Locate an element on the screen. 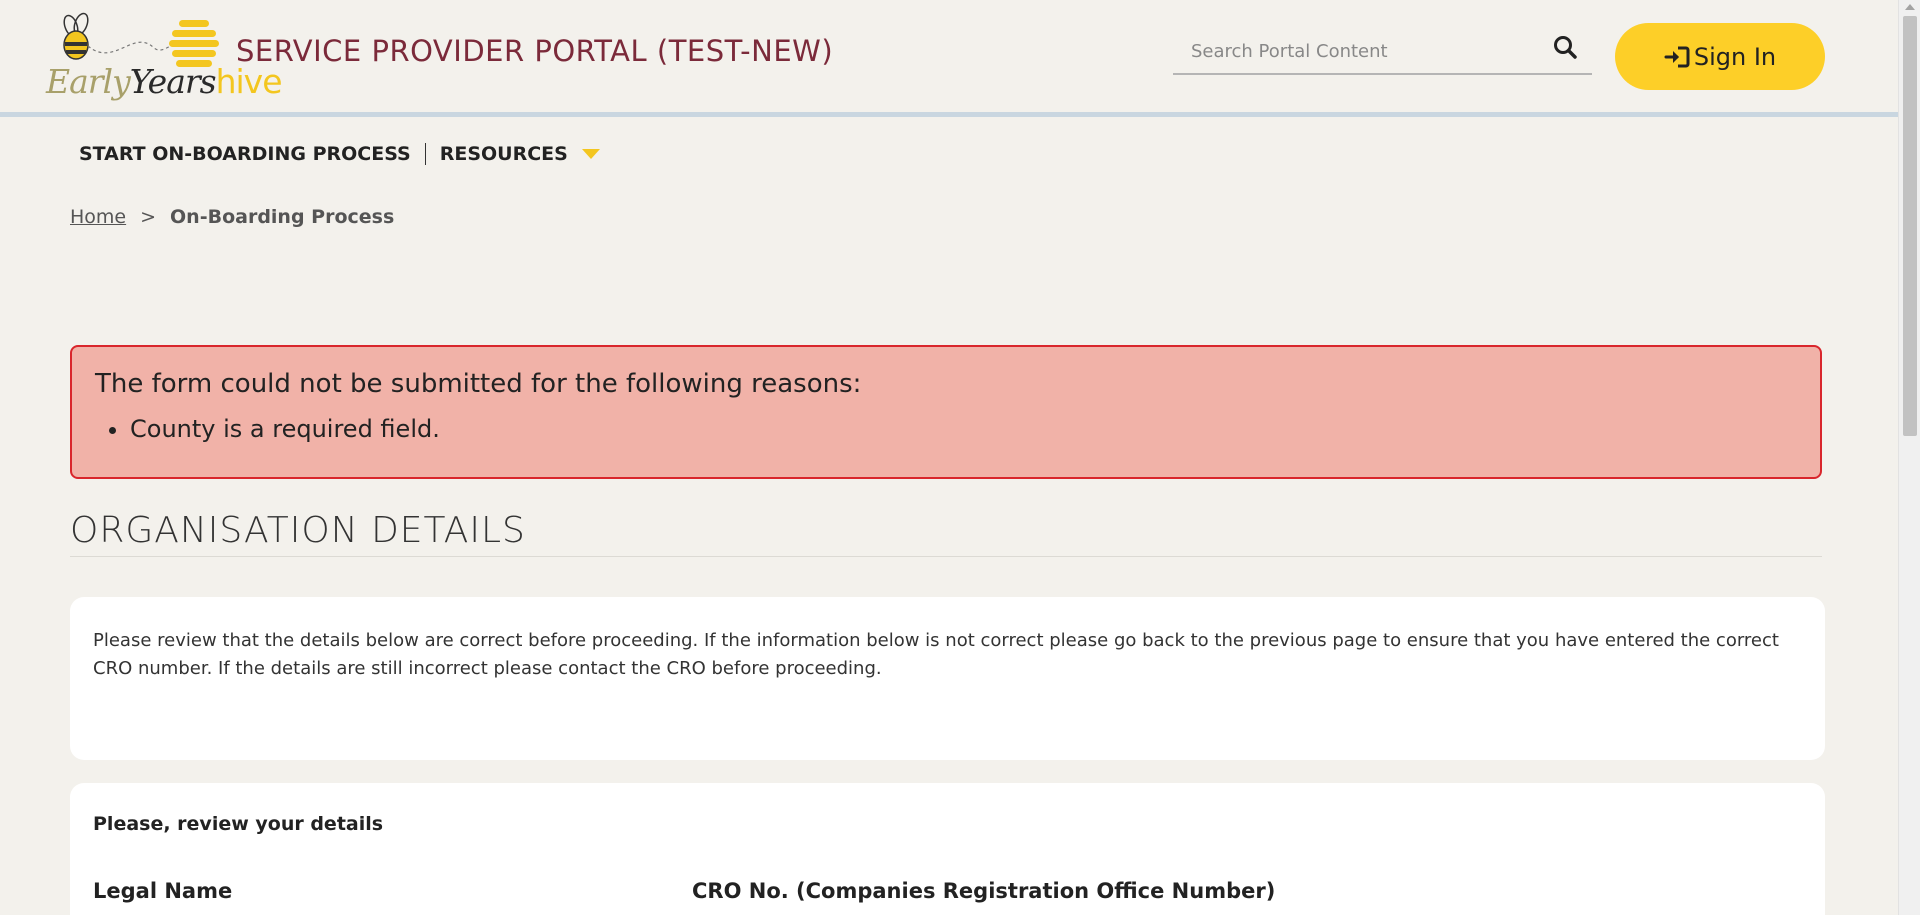 This screenshot has width=1920, height=915. error-list: County is a required field. is located at coordinates (260, 429).